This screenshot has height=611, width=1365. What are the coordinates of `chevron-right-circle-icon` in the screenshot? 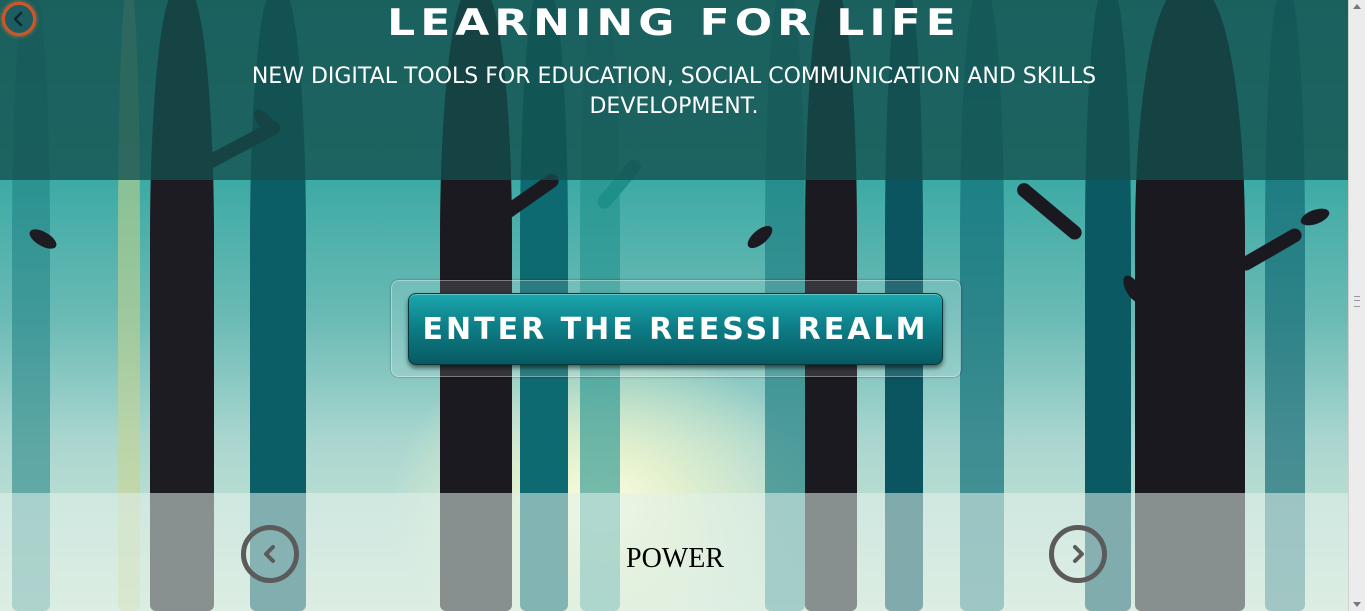 It's located at (1078, 554).